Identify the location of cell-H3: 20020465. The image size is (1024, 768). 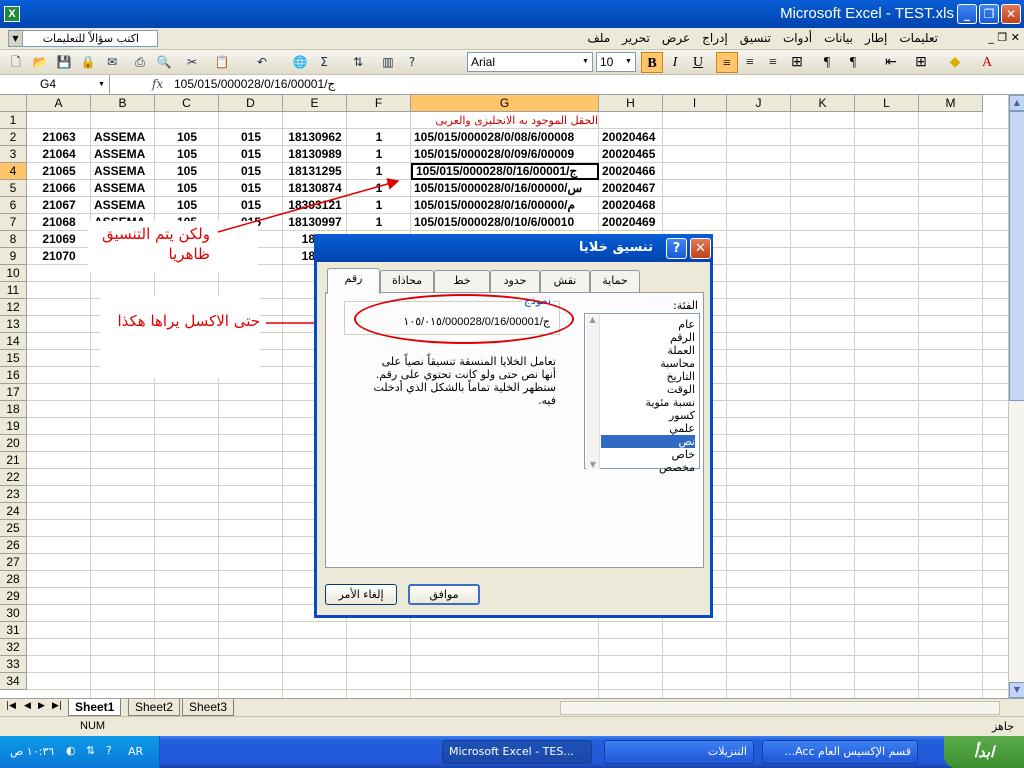
(631, 154).